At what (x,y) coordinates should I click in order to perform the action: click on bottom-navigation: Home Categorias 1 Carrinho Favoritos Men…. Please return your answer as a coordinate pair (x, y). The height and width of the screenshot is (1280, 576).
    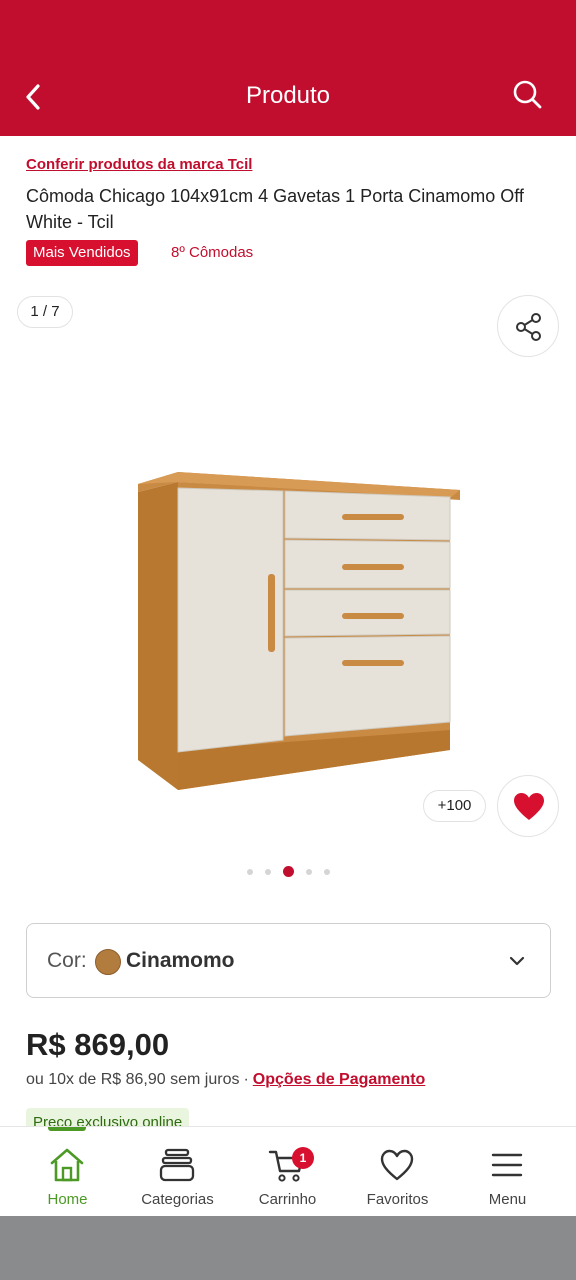
    Looking at the image, I should click on (288, 1171).